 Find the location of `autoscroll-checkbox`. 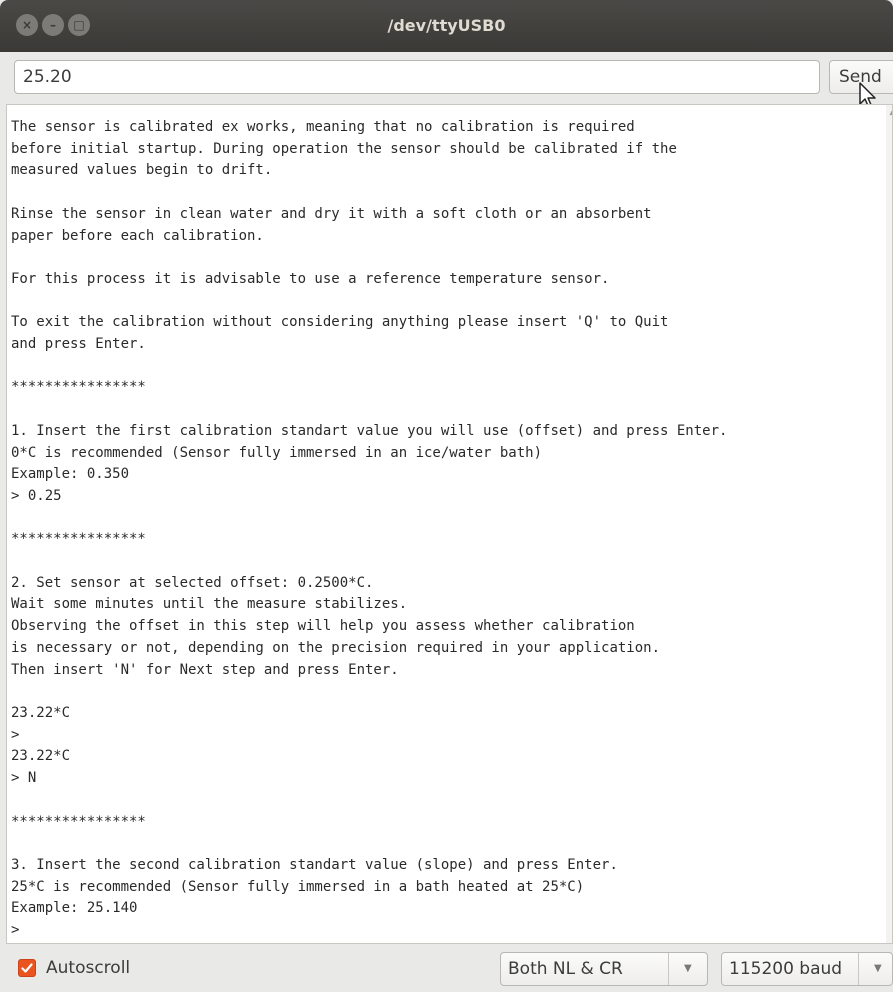

autoscroll-checkbox is located at coordinates (27, 968).